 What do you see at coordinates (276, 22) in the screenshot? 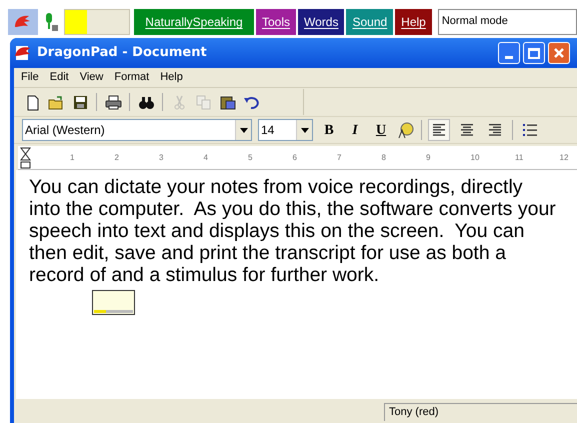
I see `menu-item: Tools` at bounding box center [276, 22].